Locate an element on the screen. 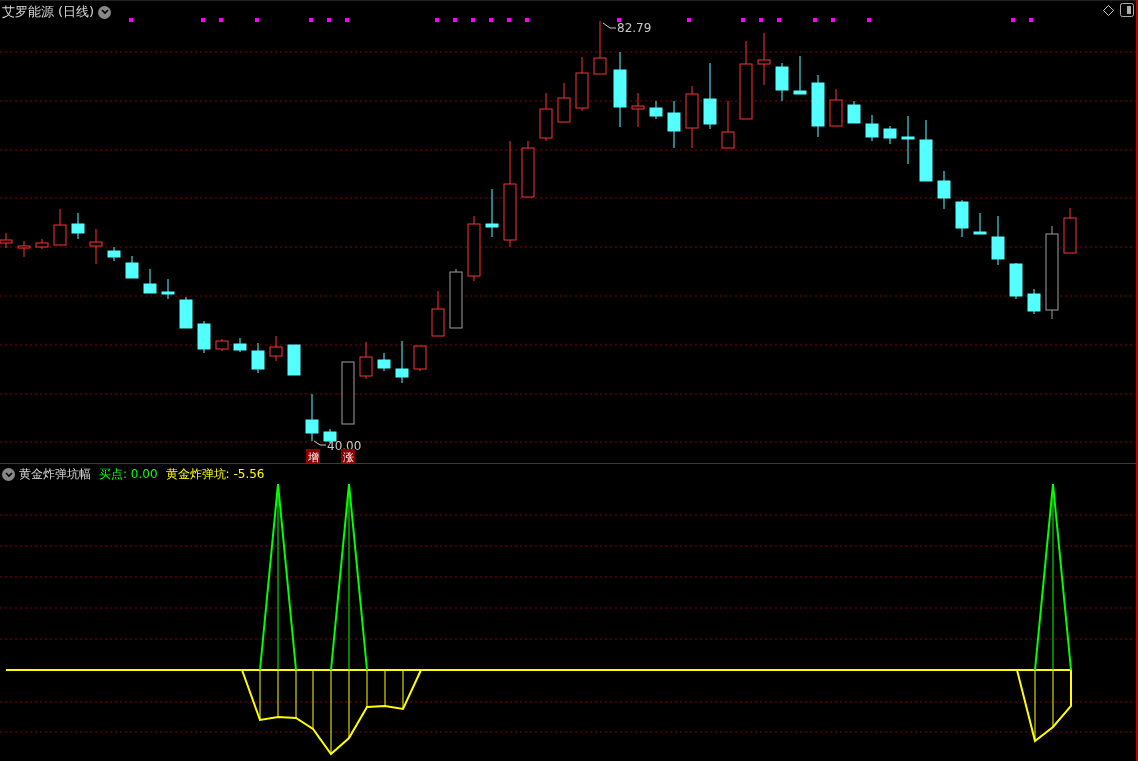 The width and height of the screenshot is (1138, 761). high-price-label: 82.79 is located at coordinates (634, 28).